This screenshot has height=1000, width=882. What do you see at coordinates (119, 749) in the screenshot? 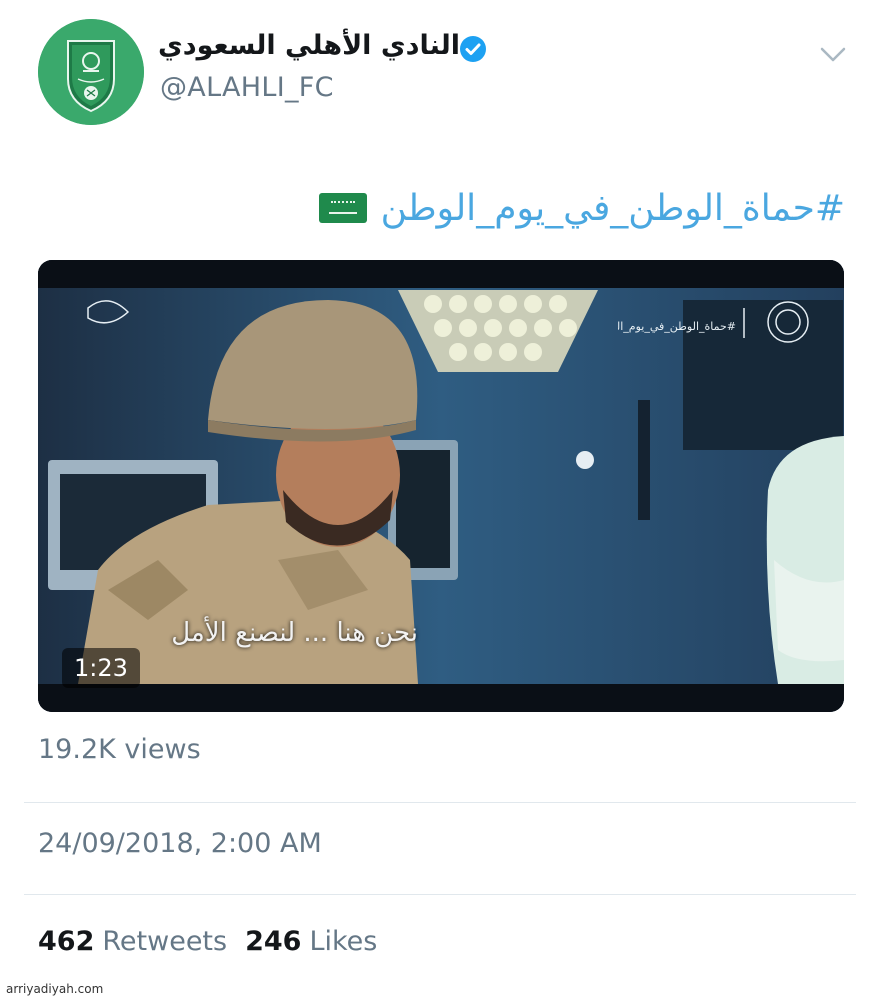
I see `view-count: 19.2K views` at bounding box center [119, 749].